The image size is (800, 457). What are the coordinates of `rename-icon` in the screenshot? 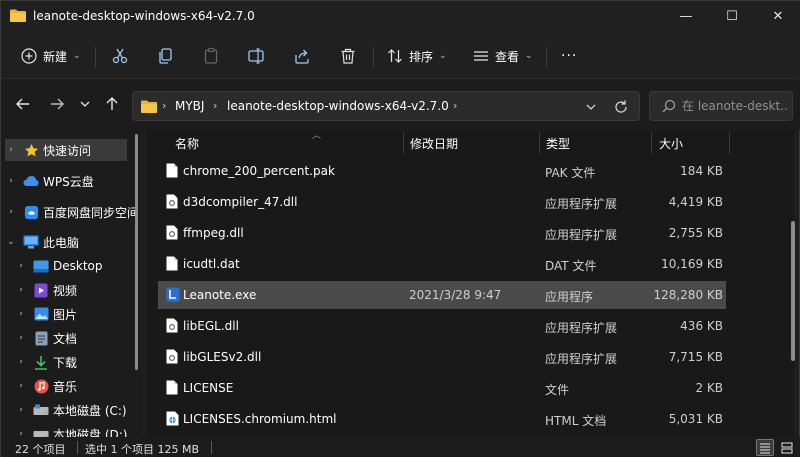 It's located at (256, 56).